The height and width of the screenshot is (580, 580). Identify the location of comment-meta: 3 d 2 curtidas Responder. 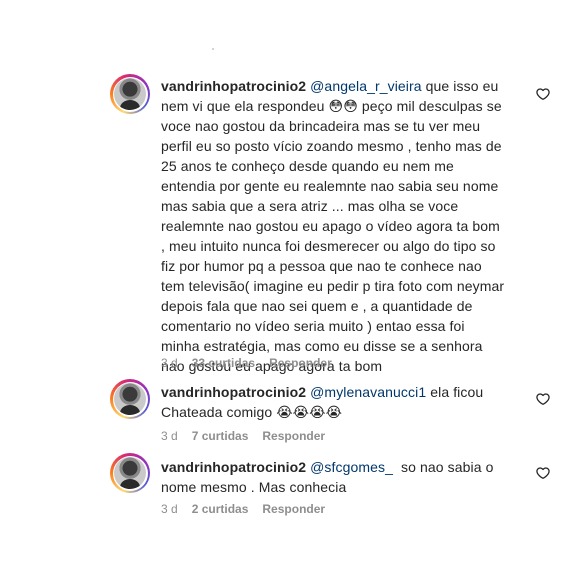
(243, 509).